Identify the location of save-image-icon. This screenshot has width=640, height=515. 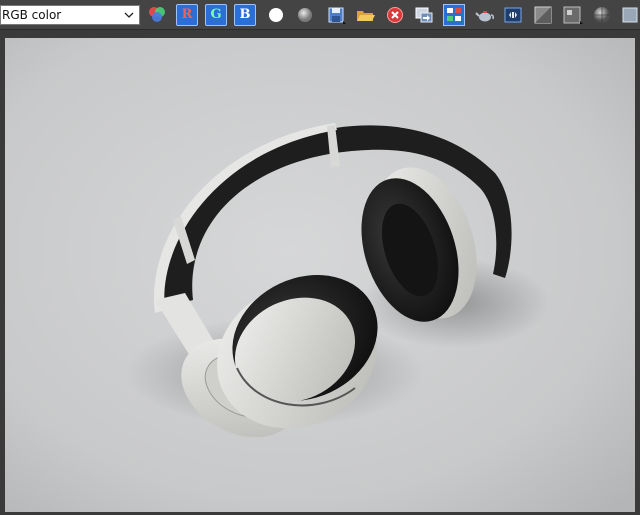
(336, 15).